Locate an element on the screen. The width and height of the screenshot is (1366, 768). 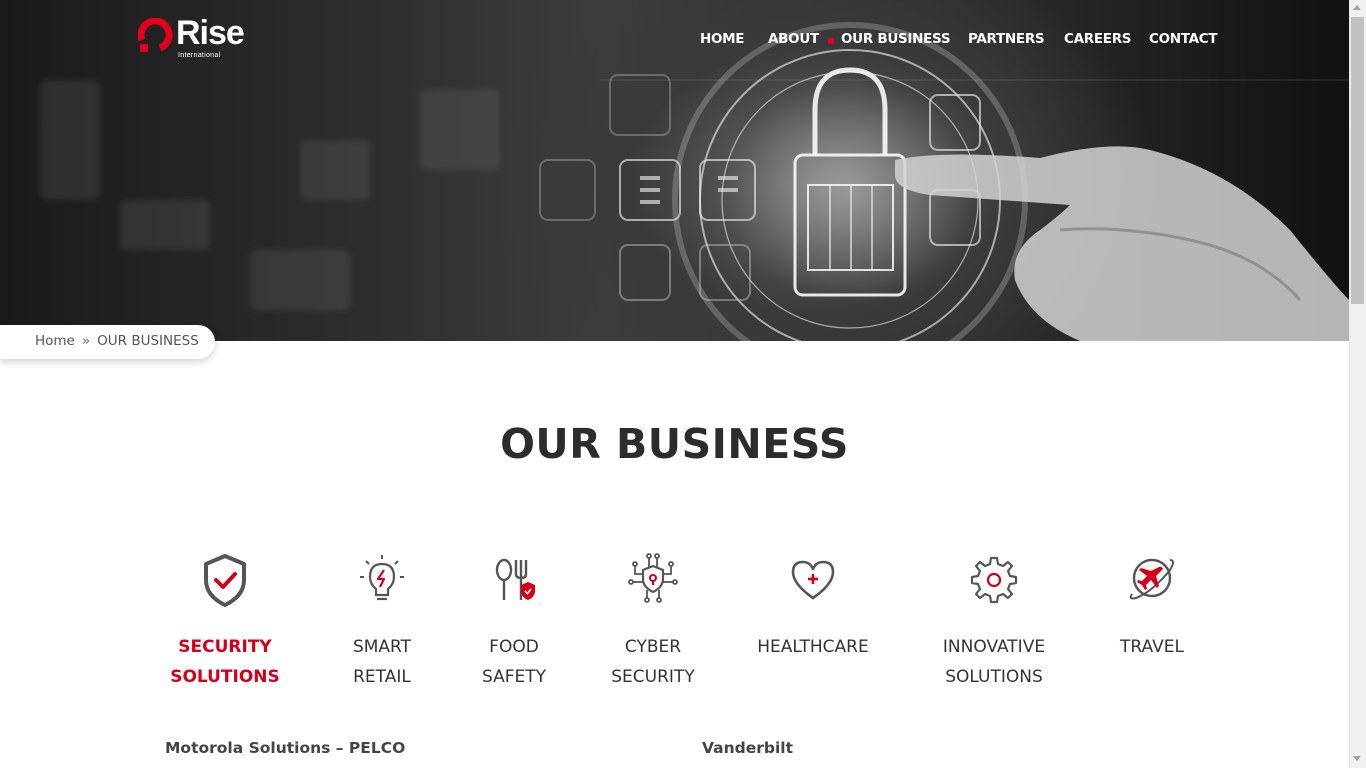
category-travel: TRAVEL is located at coordinates (1152, 607).